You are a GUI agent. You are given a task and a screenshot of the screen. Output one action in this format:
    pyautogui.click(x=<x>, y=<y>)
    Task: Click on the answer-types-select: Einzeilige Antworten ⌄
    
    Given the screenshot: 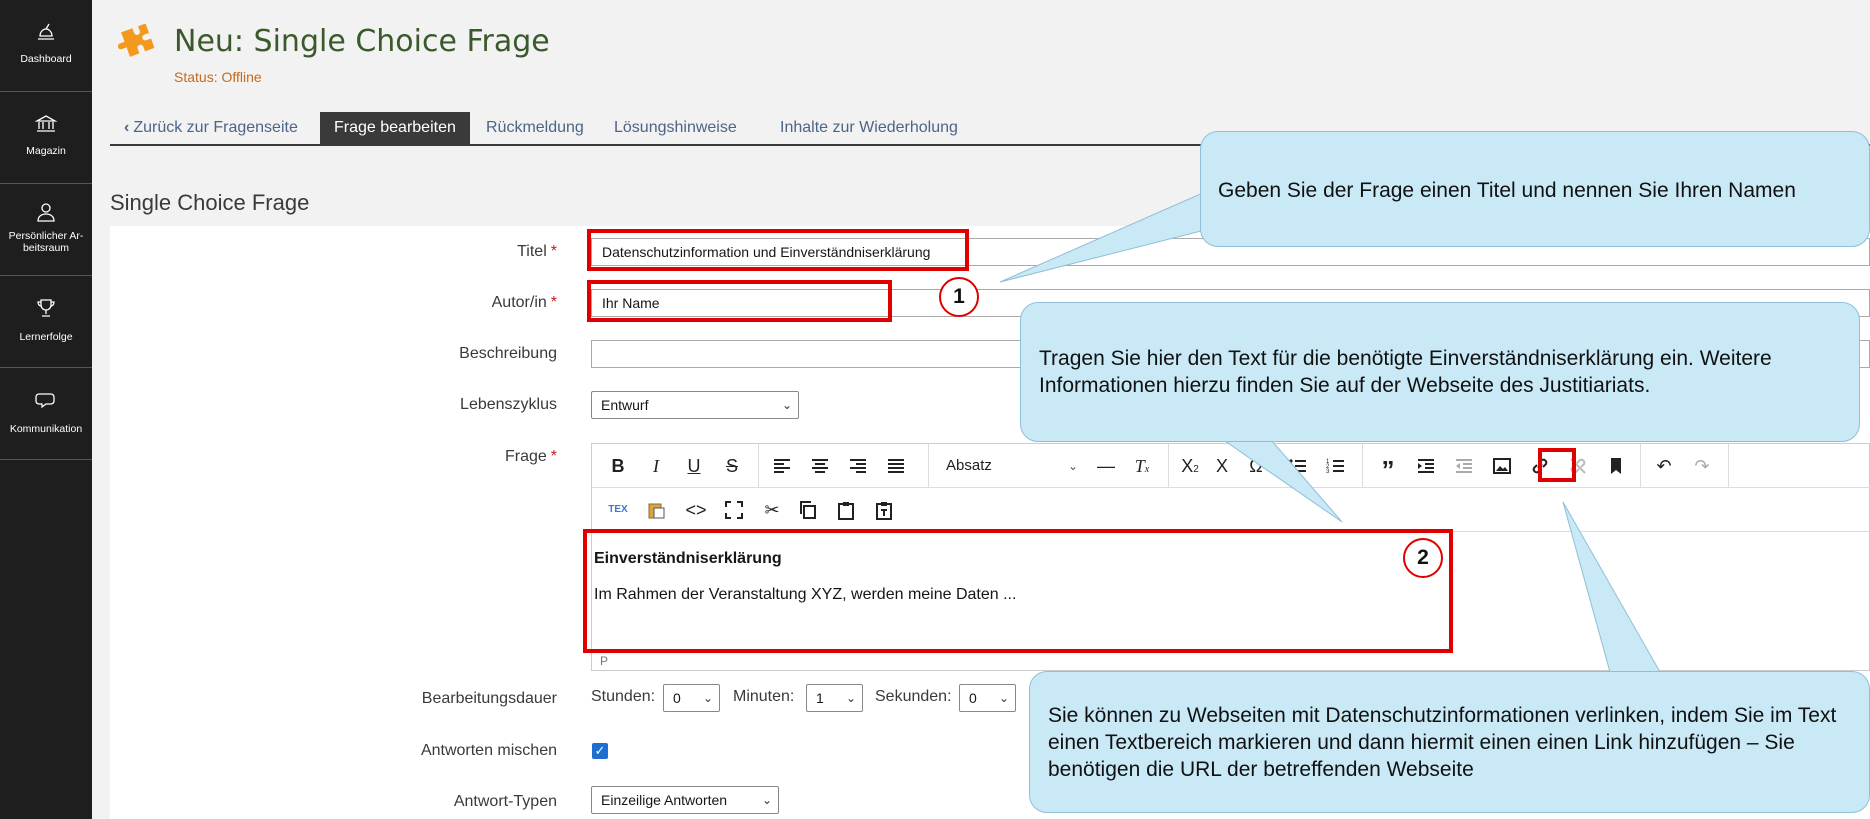 What is the action you would take?
    pyautogui.click(x=685, y=800)
    